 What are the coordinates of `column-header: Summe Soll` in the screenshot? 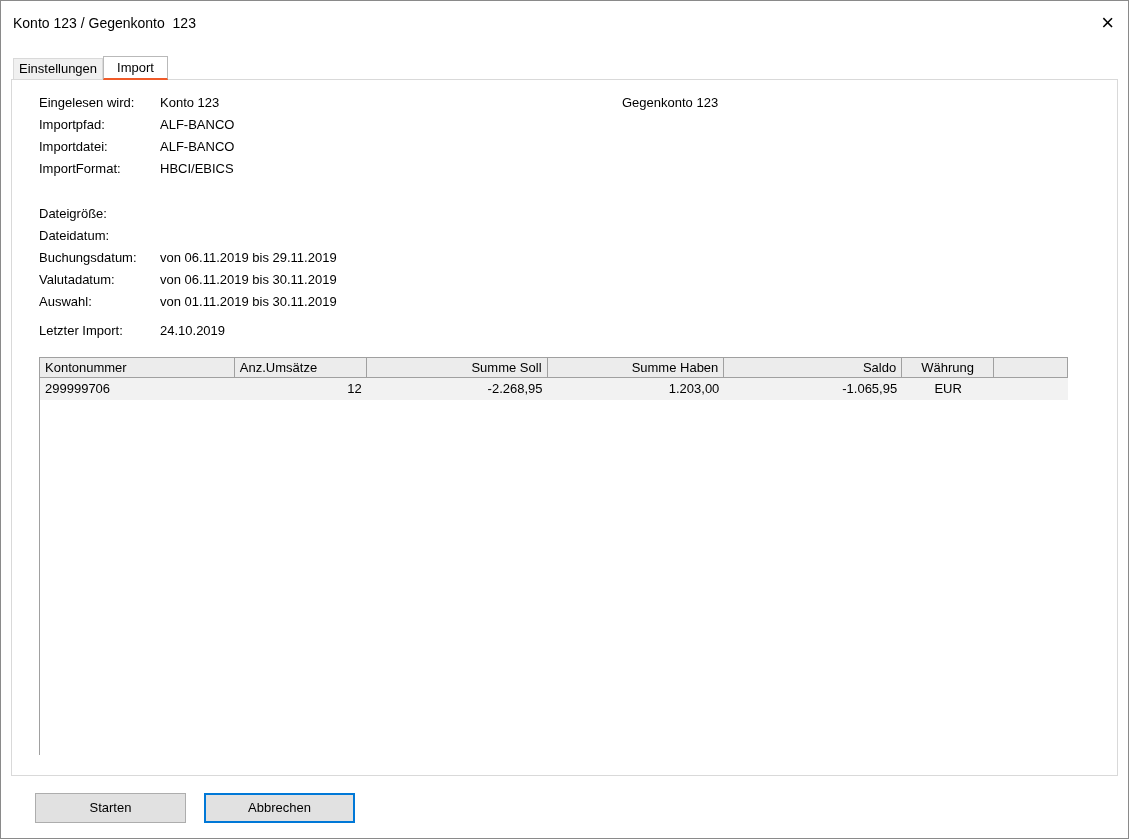 It's located at (457, 368).